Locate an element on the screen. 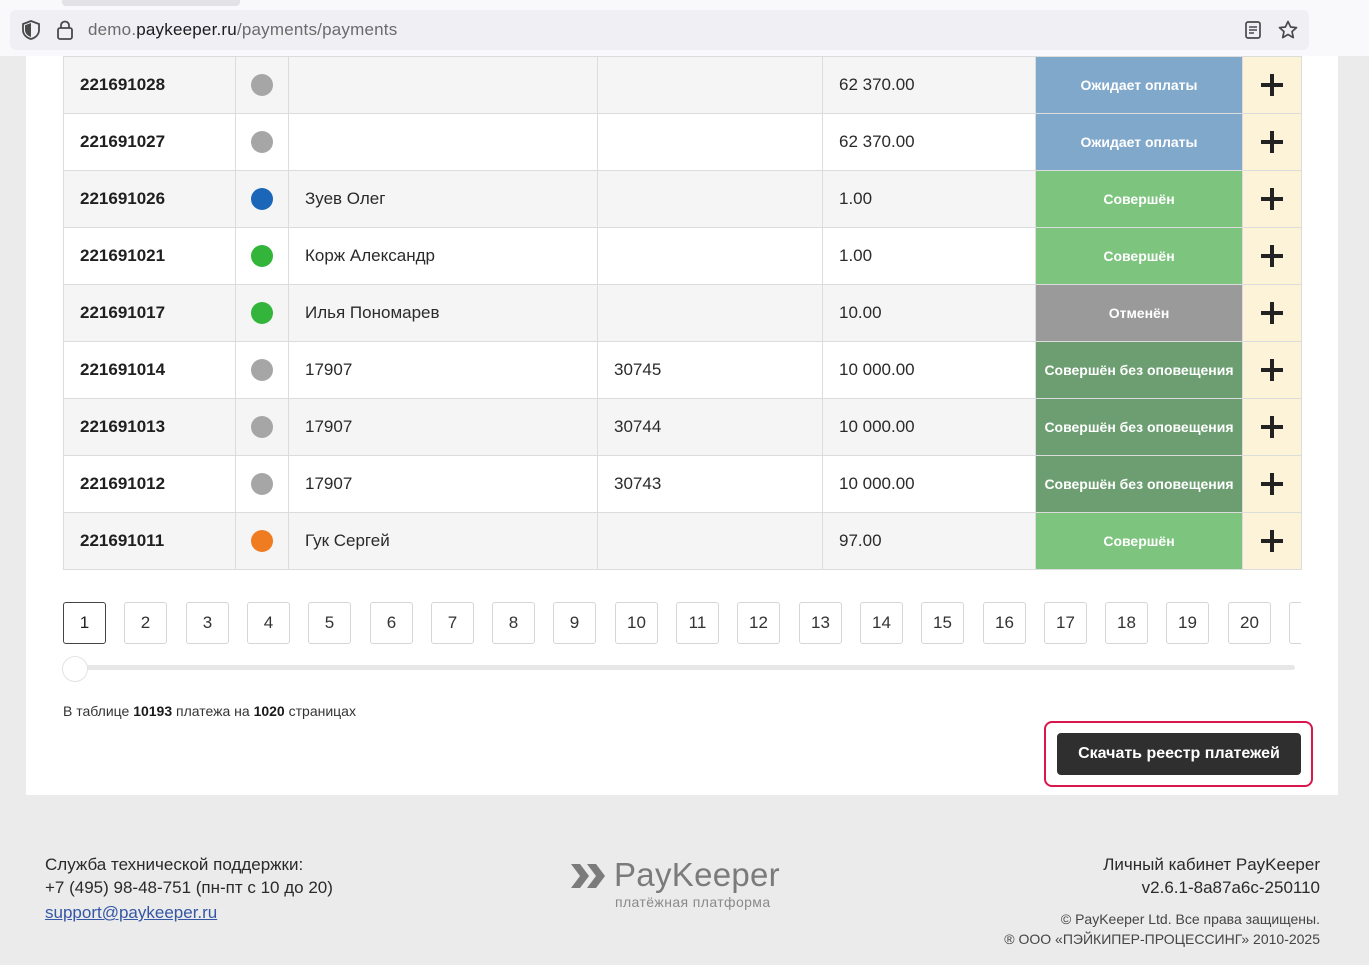  page-button: 15 is located at coordinates (942, 623).